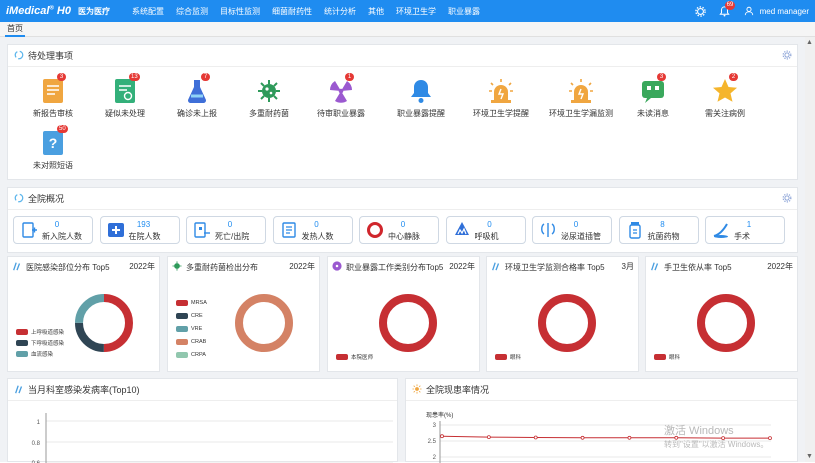  I want to click on pending-item-warning-light: 环境卫生学漏监测, so click(581, 98).